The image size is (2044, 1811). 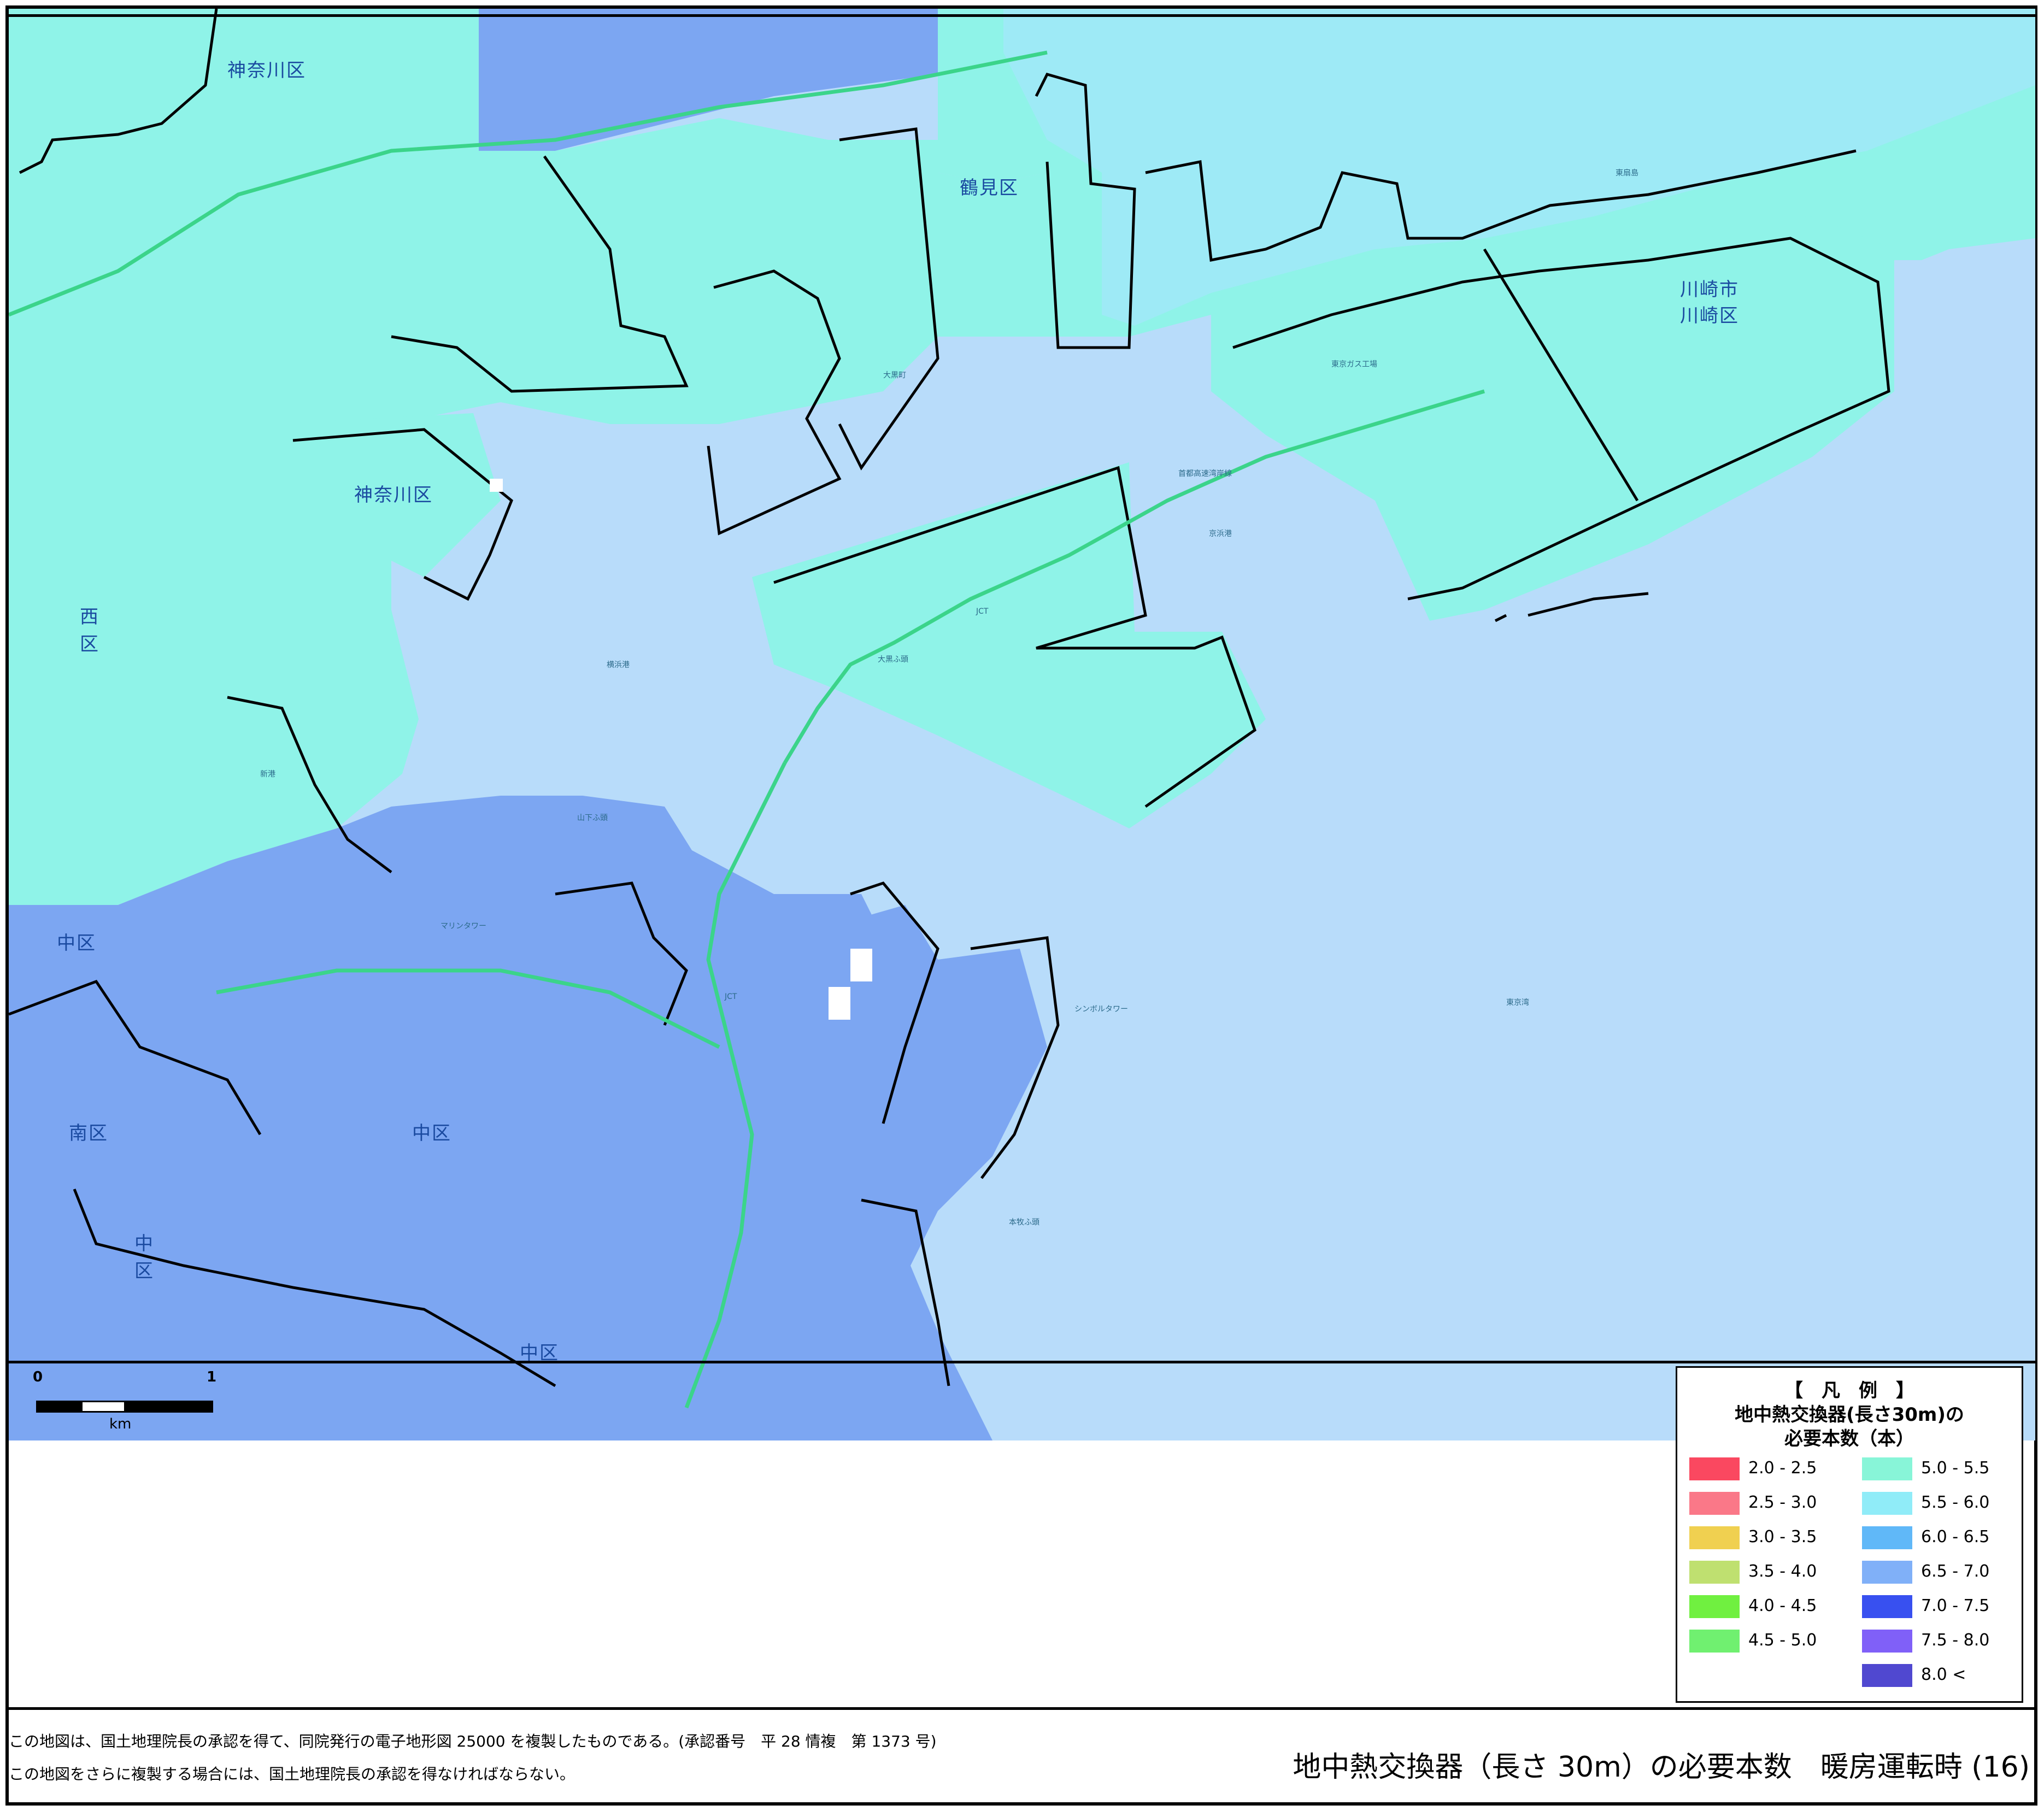 I want to click on scale-zero: 0, so click(x=38, y=1377).